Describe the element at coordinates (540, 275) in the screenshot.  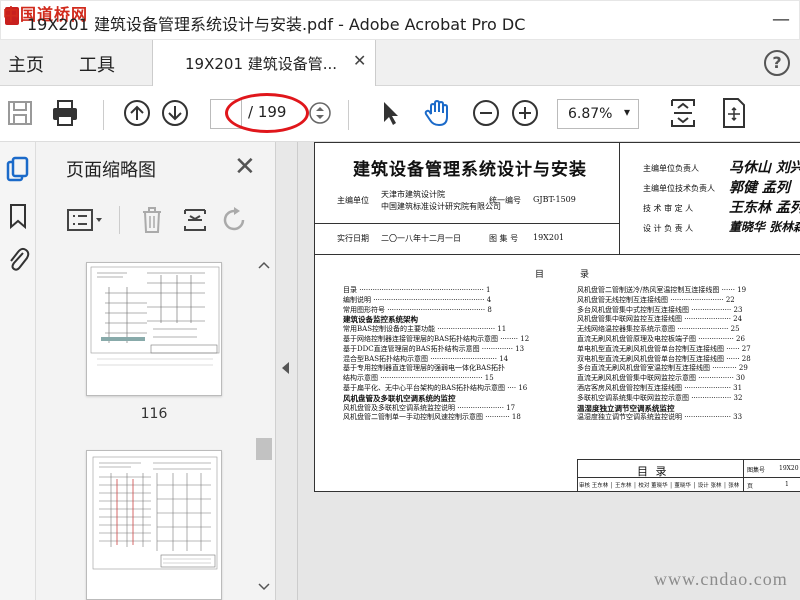
I see `toc-title-mu: 目` at that location.